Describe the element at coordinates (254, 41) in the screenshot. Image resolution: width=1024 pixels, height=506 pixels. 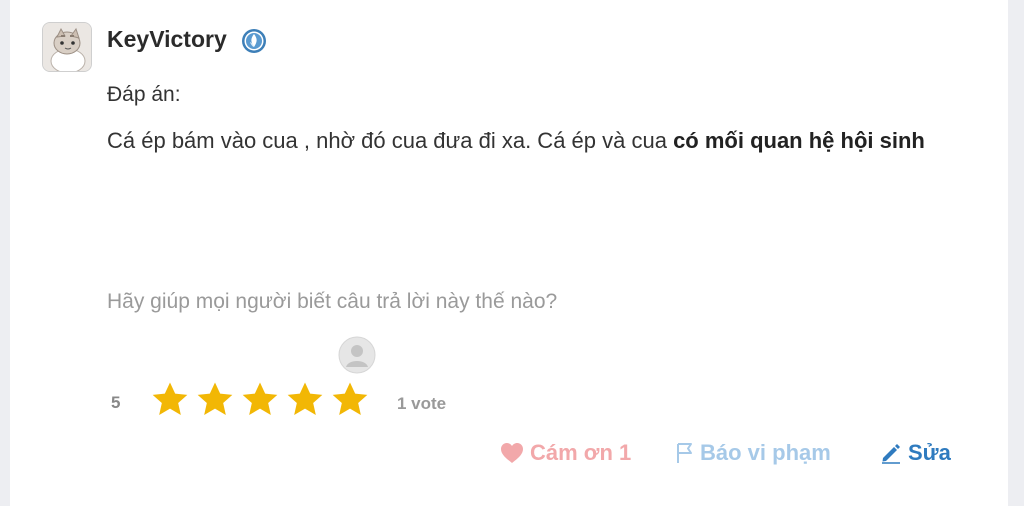
I see `verified-badge-icon` at that location.